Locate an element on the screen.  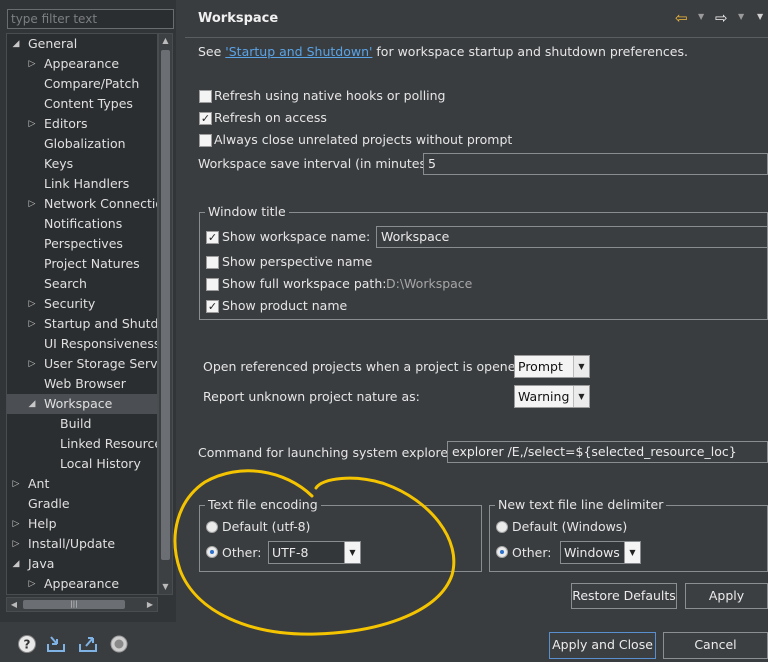
tree-item-label: Local History is located at coordinates (100, 463).